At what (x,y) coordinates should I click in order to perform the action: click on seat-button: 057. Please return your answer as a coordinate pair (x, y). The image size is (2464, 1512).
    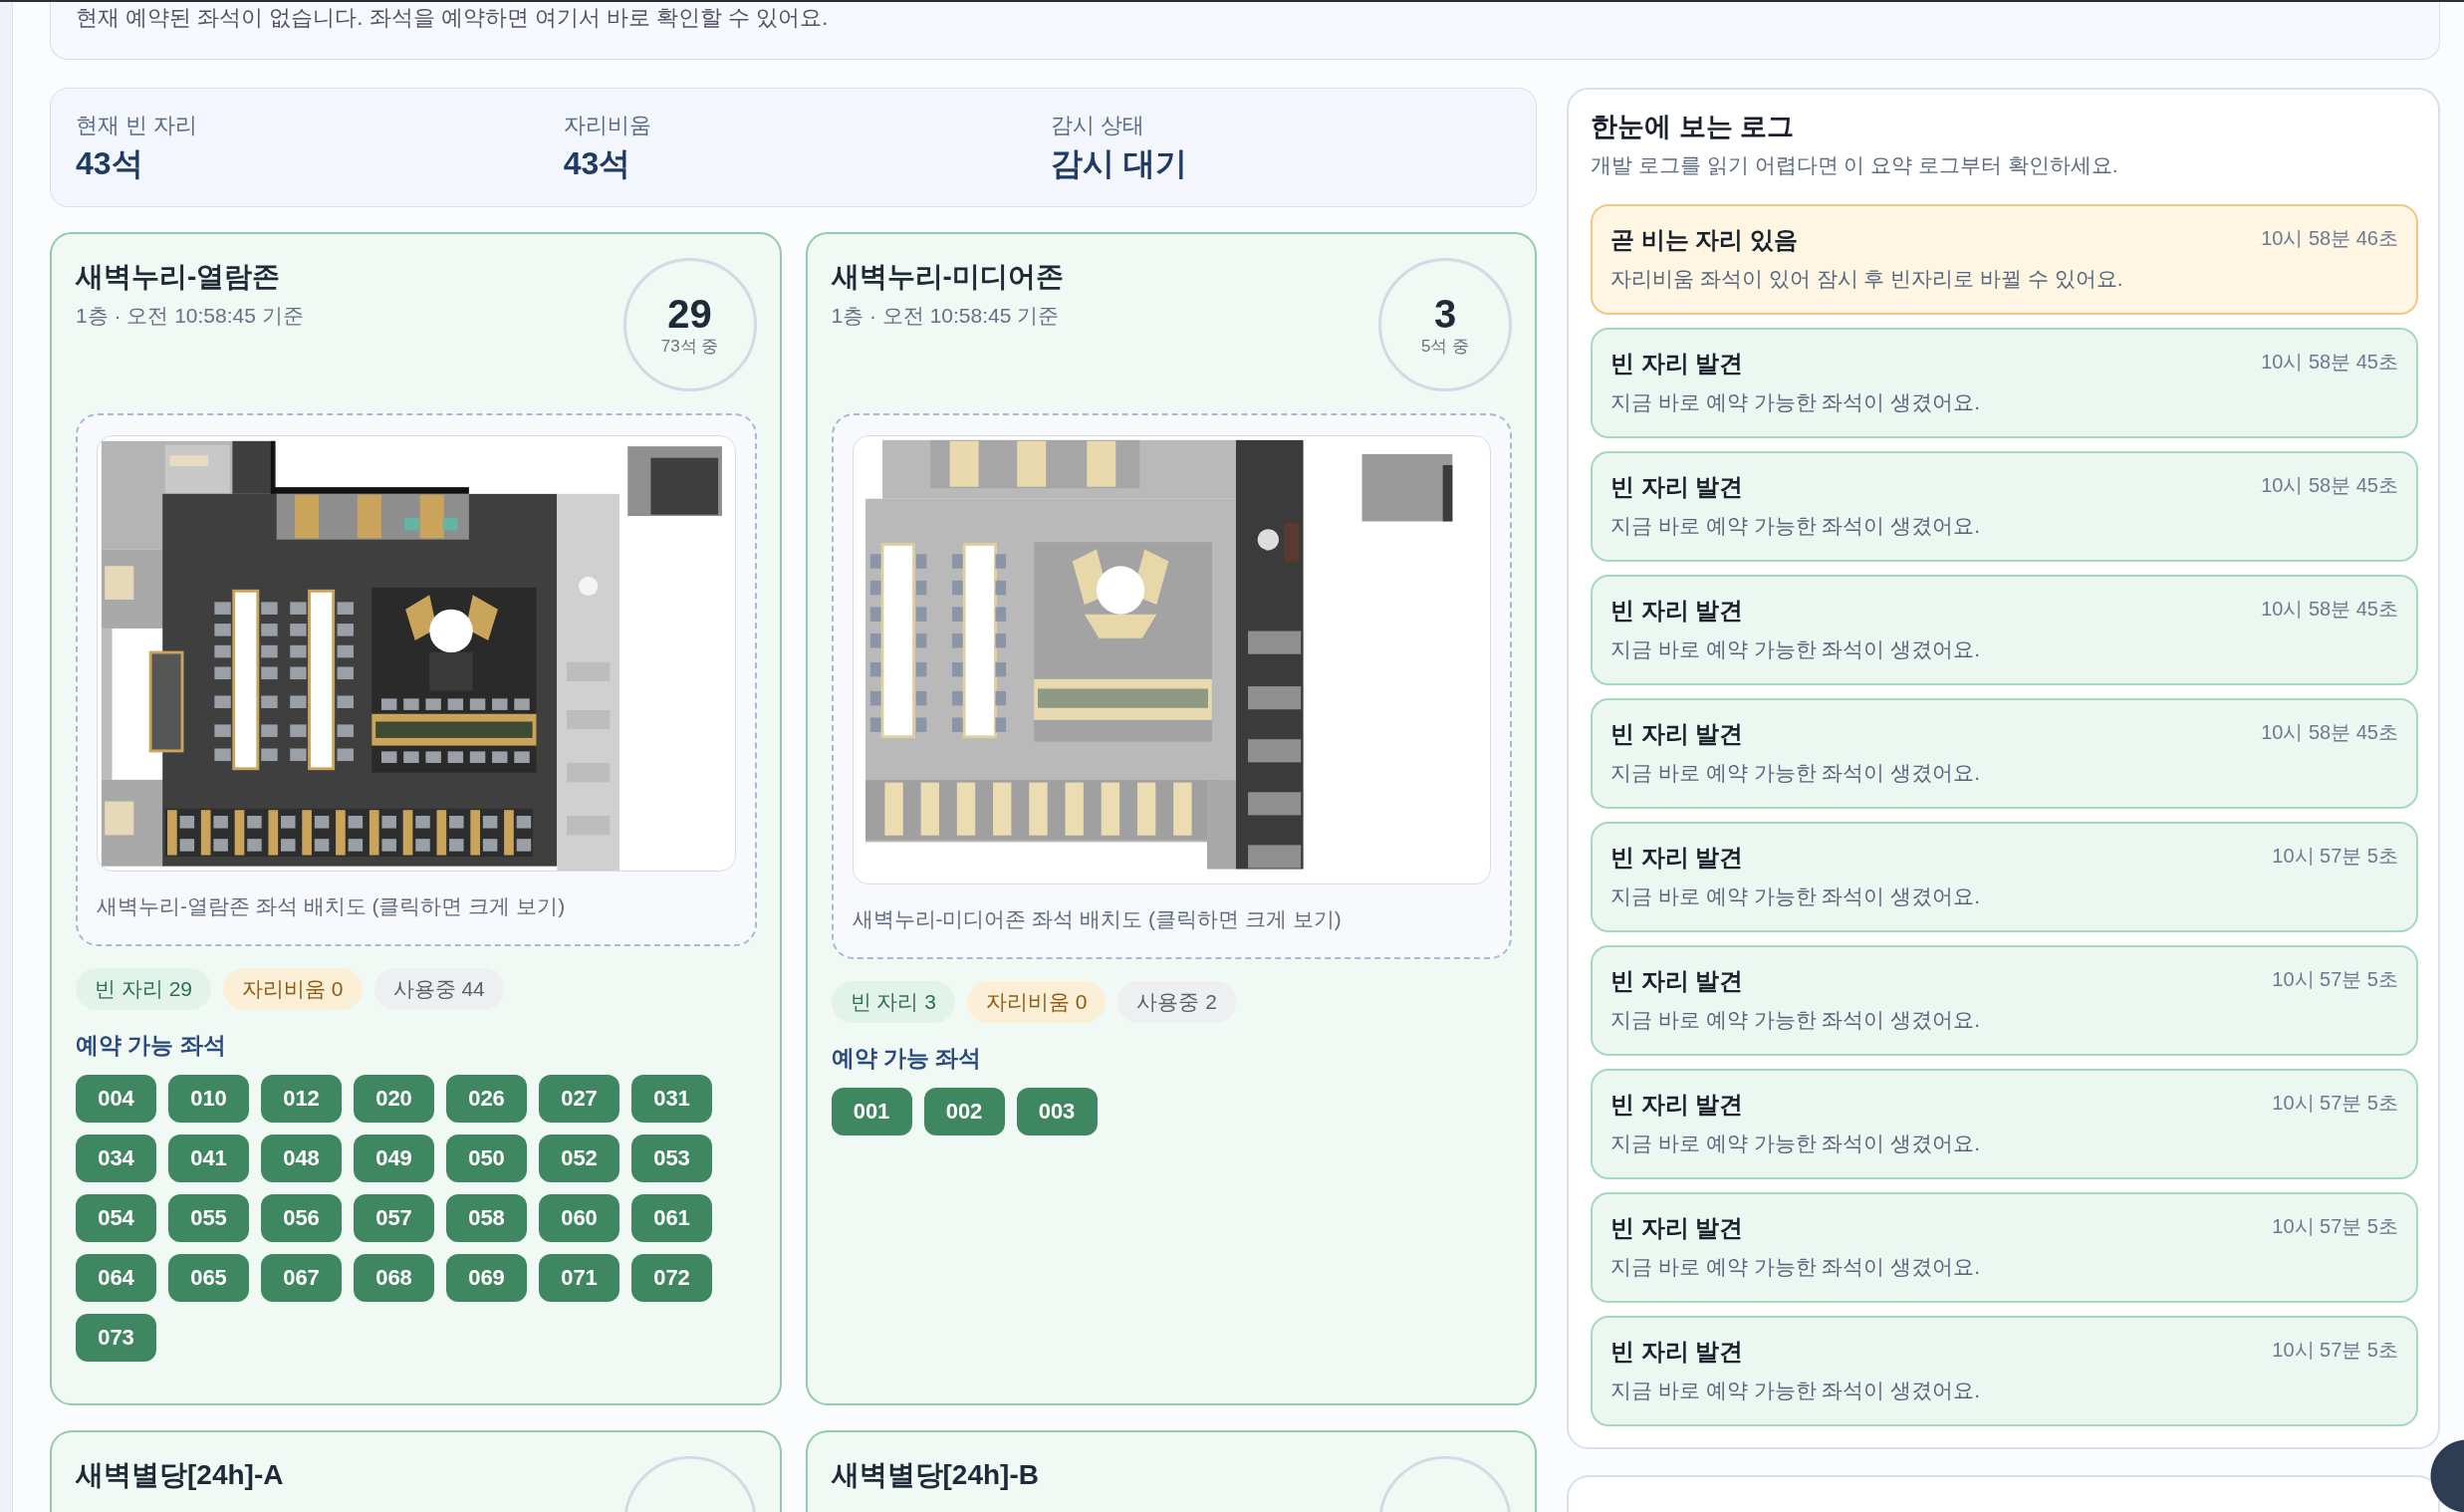
    Looking at the image, I should click on (394, 1218).